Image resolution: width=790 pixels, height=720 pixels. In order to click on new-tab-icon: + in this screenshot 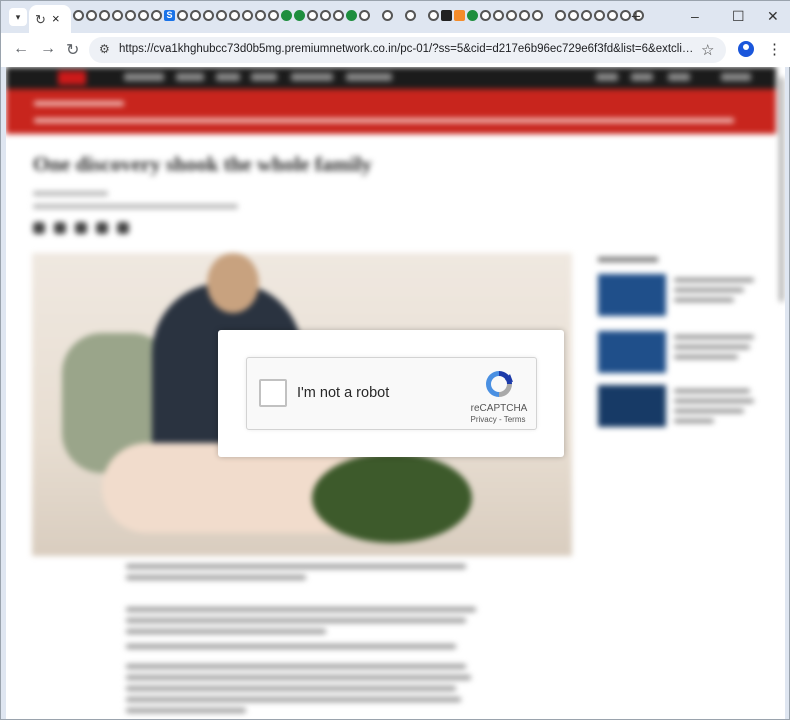, I will do `click(636, 17)`.